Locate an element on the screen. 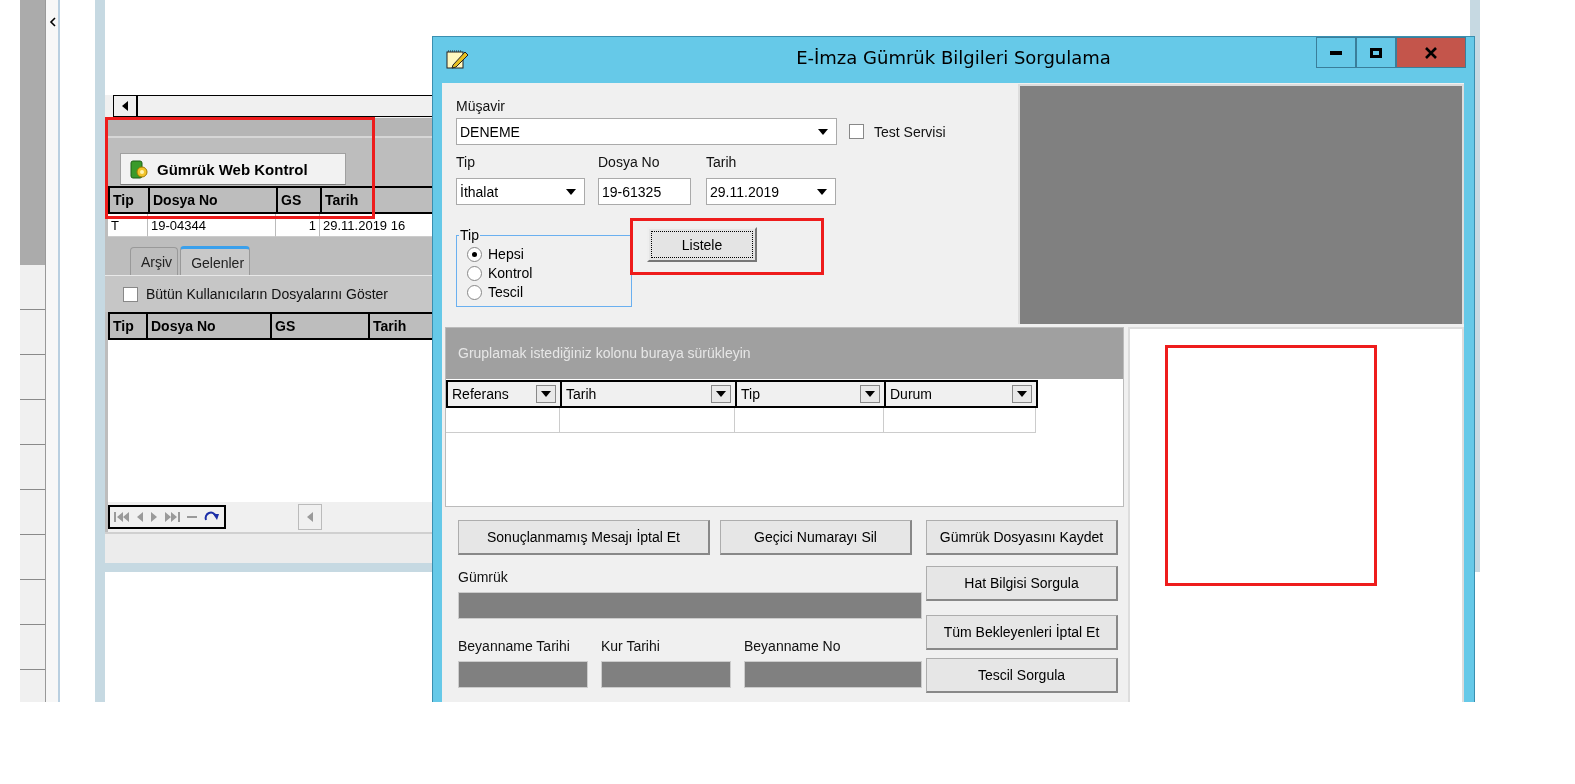  table-cell: 19-04344 is located at coordinates (212, 225).